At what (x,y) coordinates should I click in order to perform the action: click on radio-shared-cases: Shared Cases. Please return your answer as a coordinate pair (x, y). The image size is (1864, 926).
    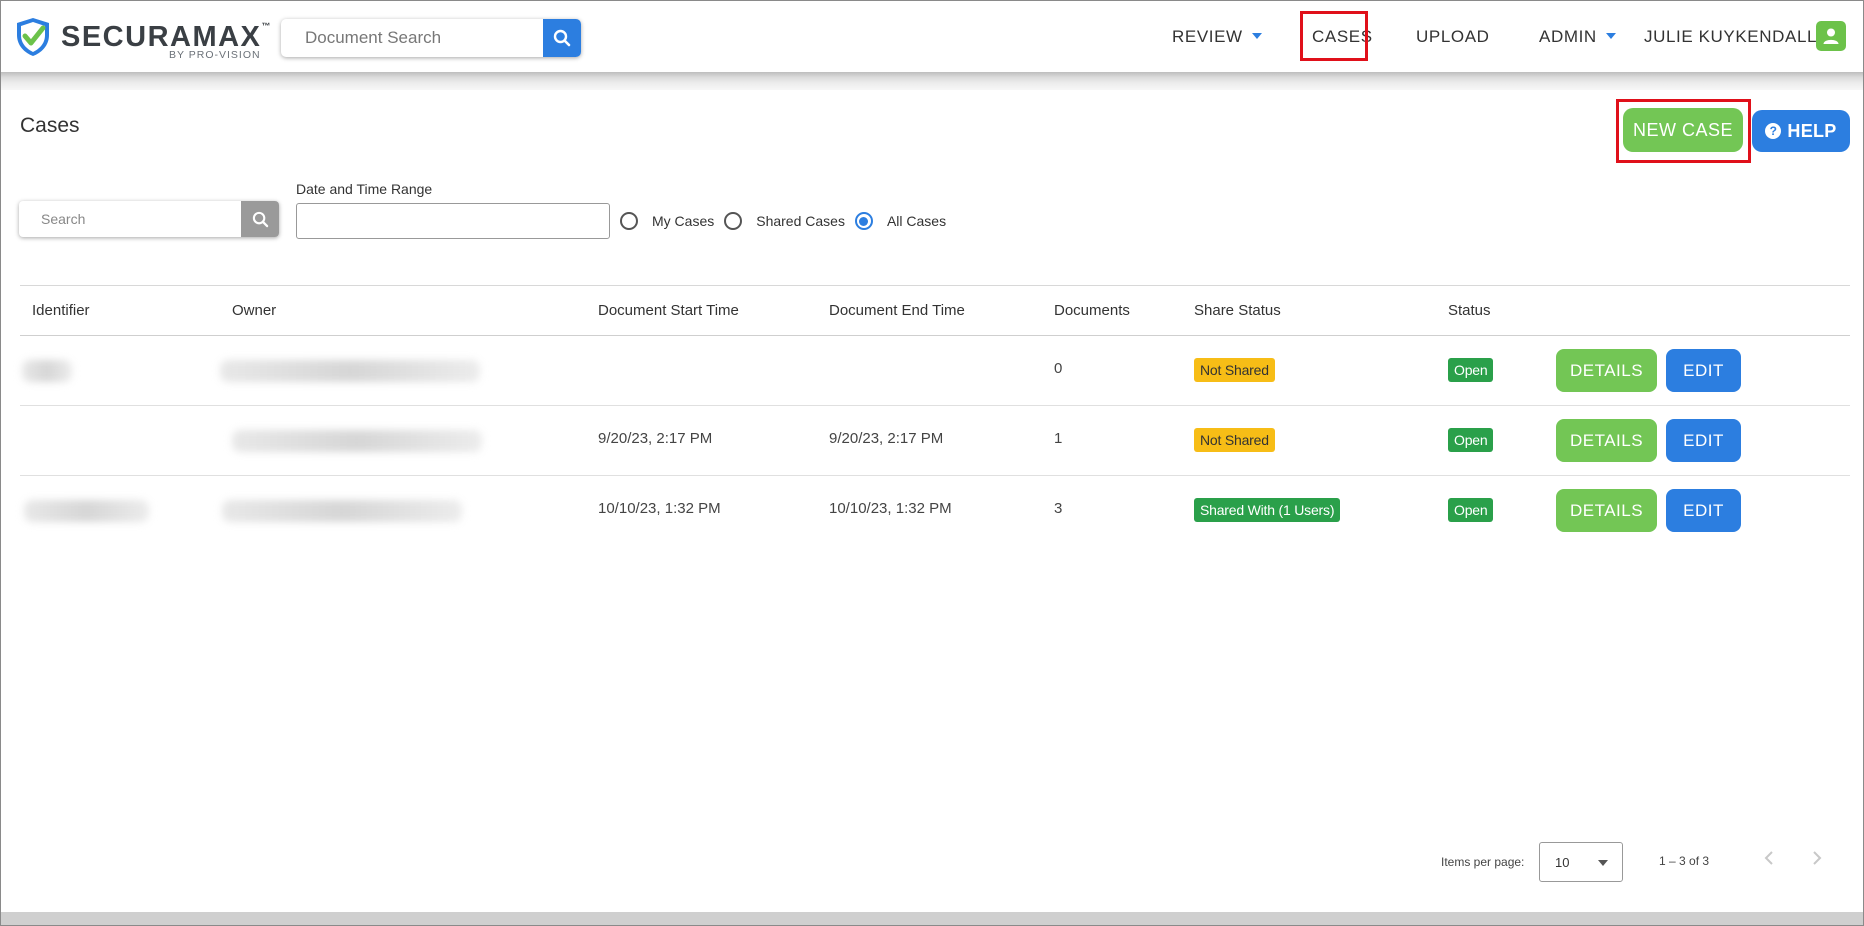
    Looking at the image, I should click on (784, 221).